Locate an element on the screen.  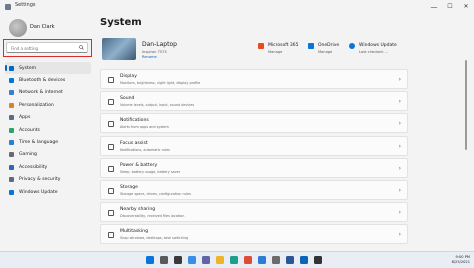
window-title: Settings is located at coordinates (25, 5).